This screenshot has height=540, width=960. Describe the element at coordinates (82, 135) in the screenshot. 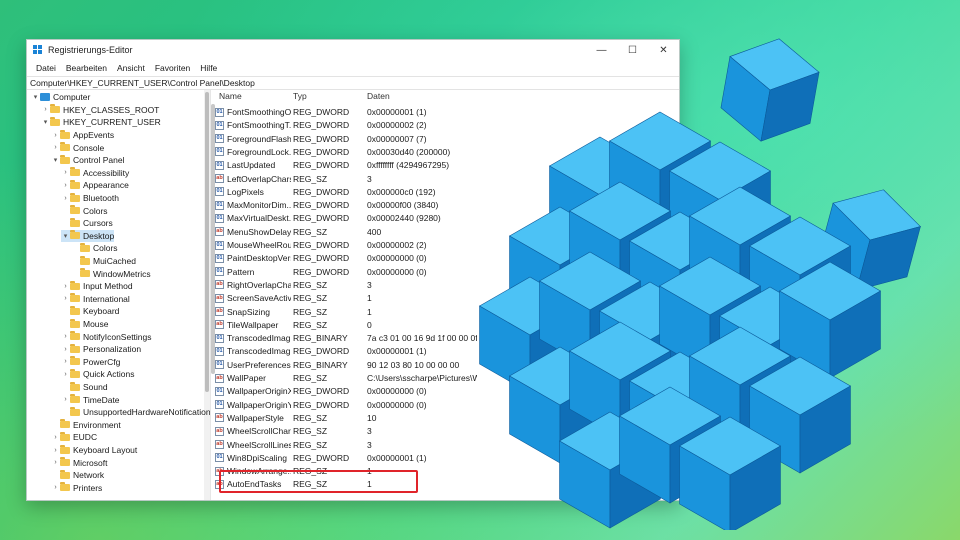

I see `tree-node: › AppEvents` at that location.